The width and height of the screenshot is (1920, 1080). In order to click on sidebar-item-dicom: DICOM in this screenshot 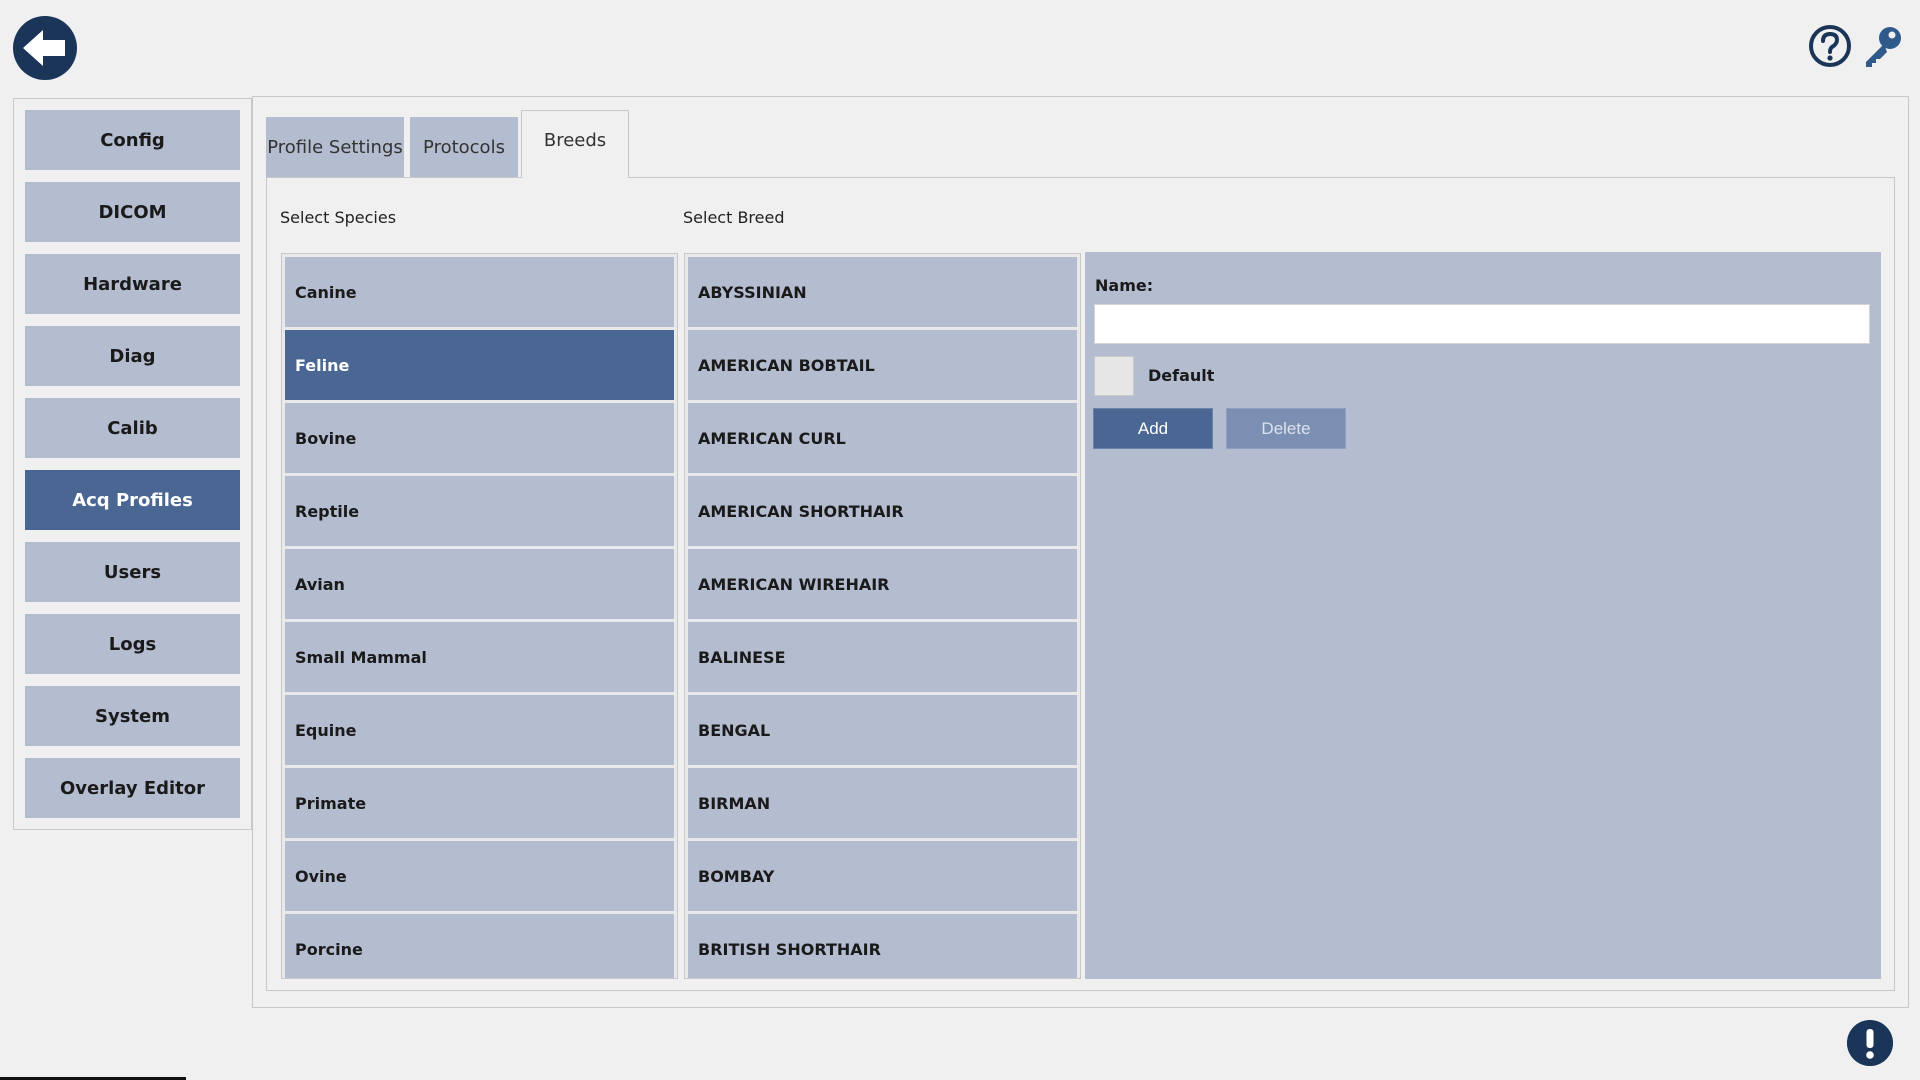, I will do `click(132, 212)`.